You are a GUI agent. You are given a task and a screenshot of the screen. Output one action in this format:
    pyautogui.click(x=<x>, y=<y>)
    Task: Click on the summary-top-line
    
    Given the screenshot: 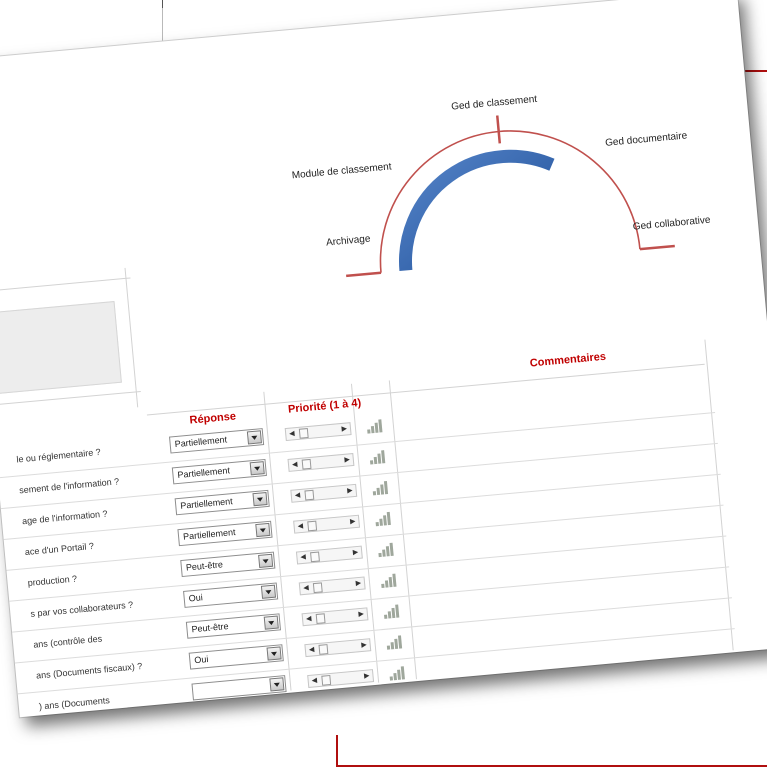 What is the action you would take?
    pyautogui.click(x=65, y=285)
    